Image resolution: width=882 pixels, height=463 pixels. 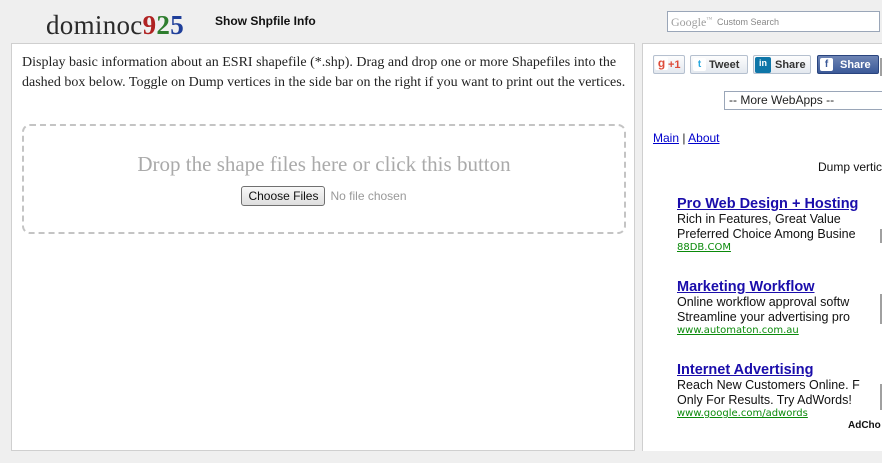 What do you see at coordinates (764, 400) in the screenshot?
I see `ad-text: Only For Results. Try AdWords!` at bounding box center [764, 400].